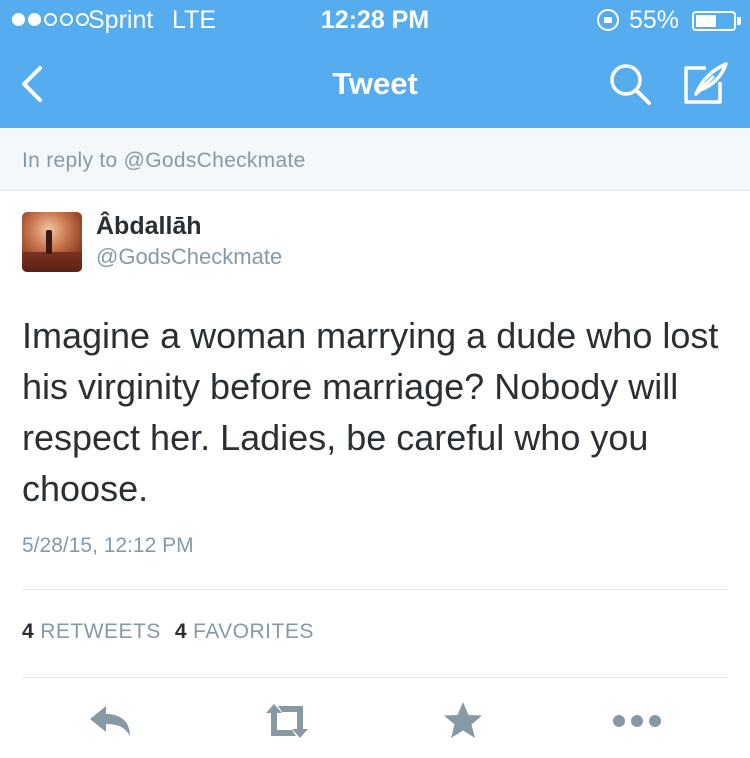  Describe the element at coordinates (706, 21) in the screenshot. I see `battery-level` at that location.